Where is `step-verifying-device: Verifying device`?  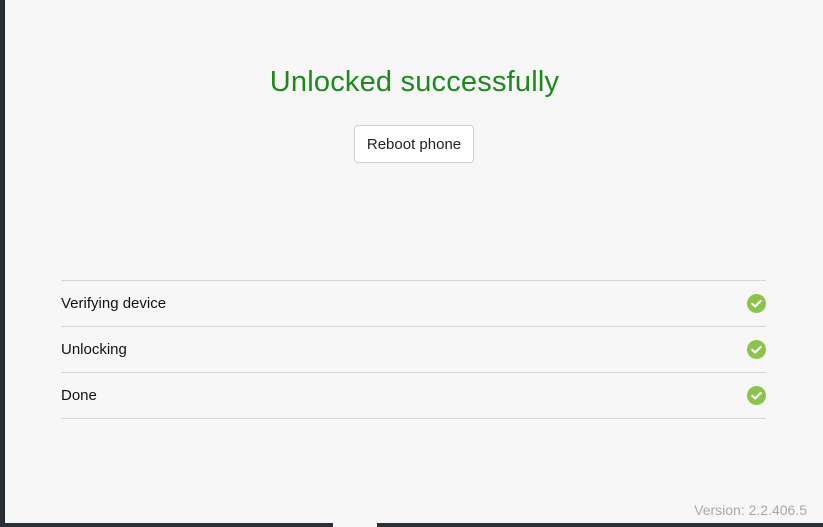
step-verifying-device: Verifying device is located at coordinates (413, 304).